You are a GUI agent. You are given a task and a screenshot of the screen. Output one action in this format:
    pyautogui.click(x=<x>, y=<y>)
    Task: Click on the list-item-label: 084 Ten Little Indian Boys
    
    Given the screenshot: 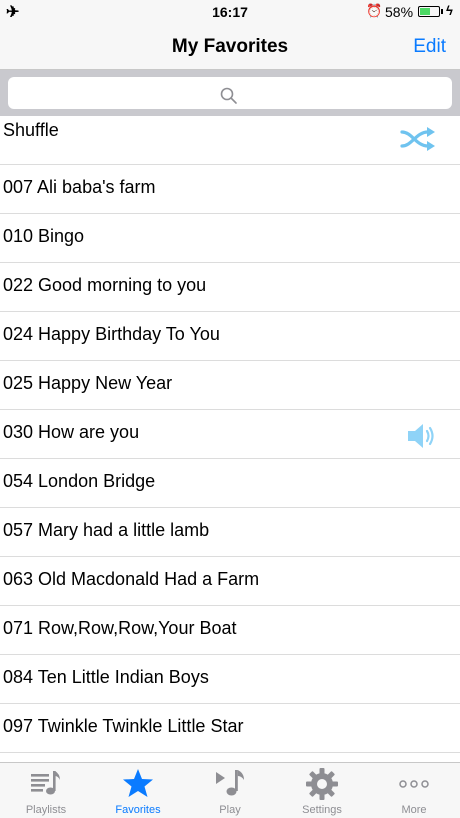 What is the action you would take?
    pyautogui.click(x=106, y=677)
    